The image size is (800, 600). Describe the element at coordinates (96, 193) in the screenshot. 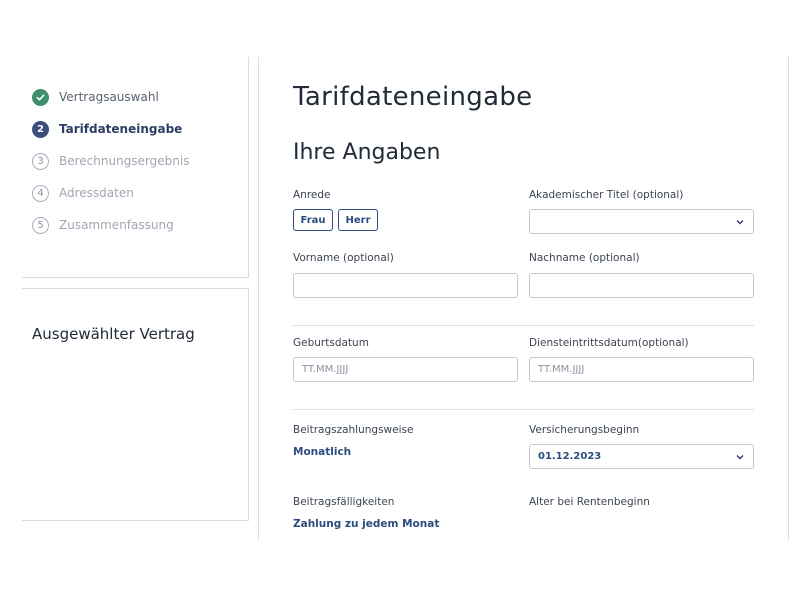

I see `step-label: Adressdaten` at that location.